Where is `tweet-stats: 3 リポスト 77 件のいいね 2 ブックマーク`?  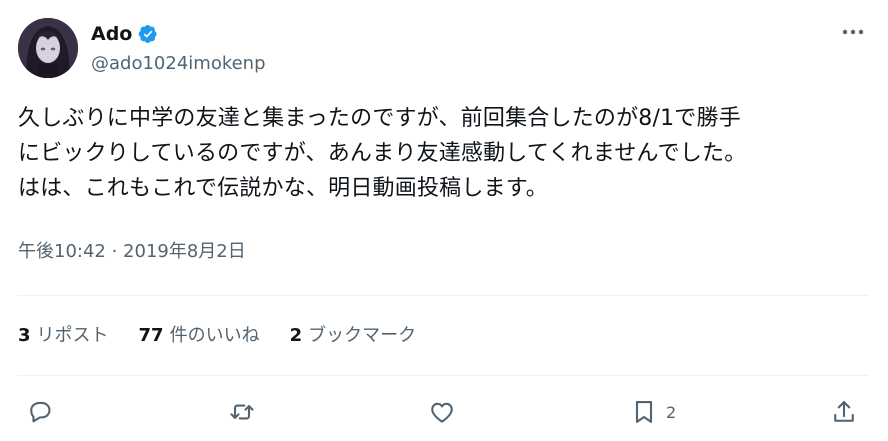 tweet-stats: 3 リポスト 77 件のいいね 2 ブックマーク is located at coordinates (217, 336).